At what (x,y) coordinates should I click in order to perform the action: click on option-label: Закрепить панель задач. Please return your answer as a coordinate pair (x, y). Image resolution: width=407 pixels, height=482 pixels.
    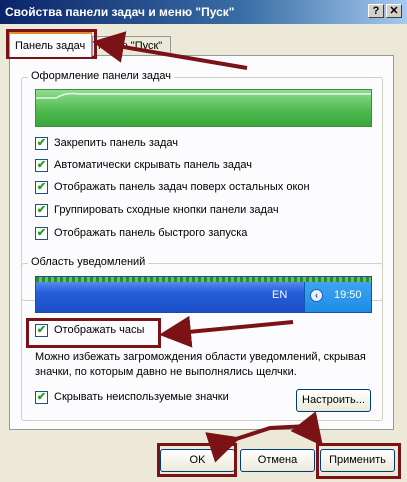
    Looking at the image, I should click on (116, 143).